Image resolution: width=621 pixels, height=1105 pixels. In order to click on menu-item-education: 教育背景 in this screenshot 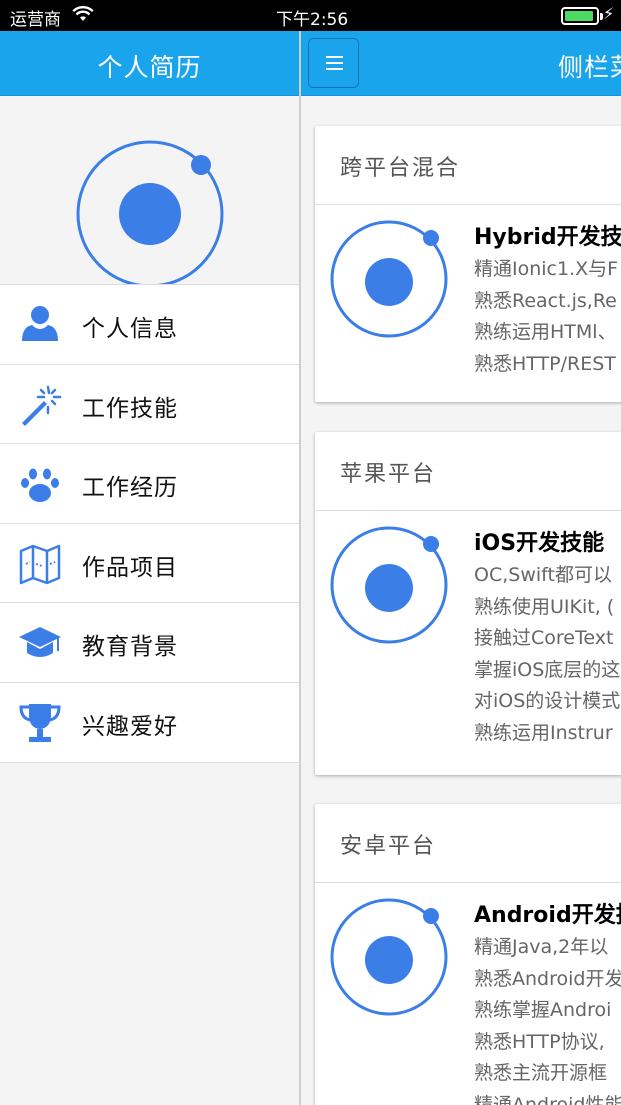, I will do `click(149, 643)`.